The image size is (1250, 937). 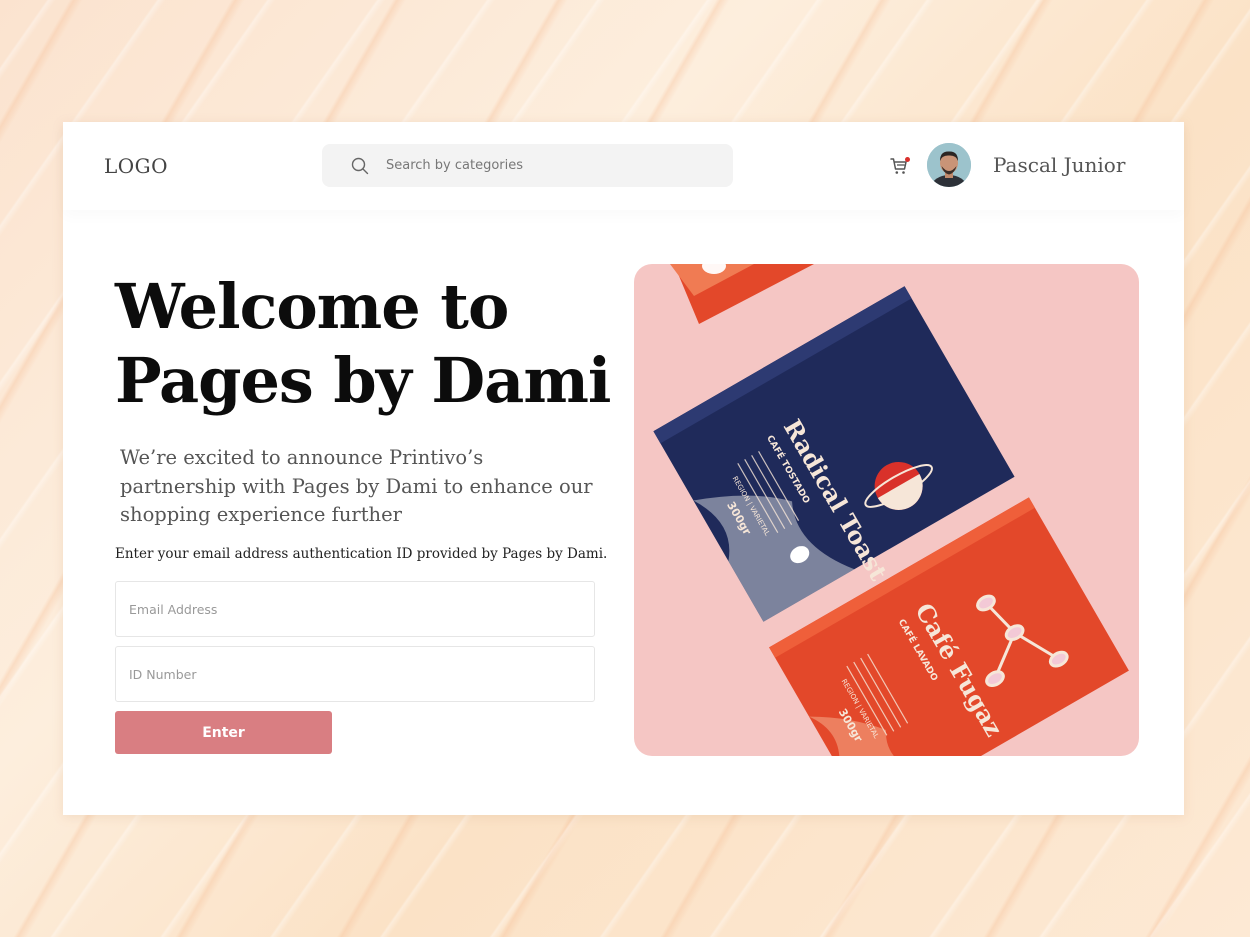 I want to click on avatar-image, so click(x=949, y=165).